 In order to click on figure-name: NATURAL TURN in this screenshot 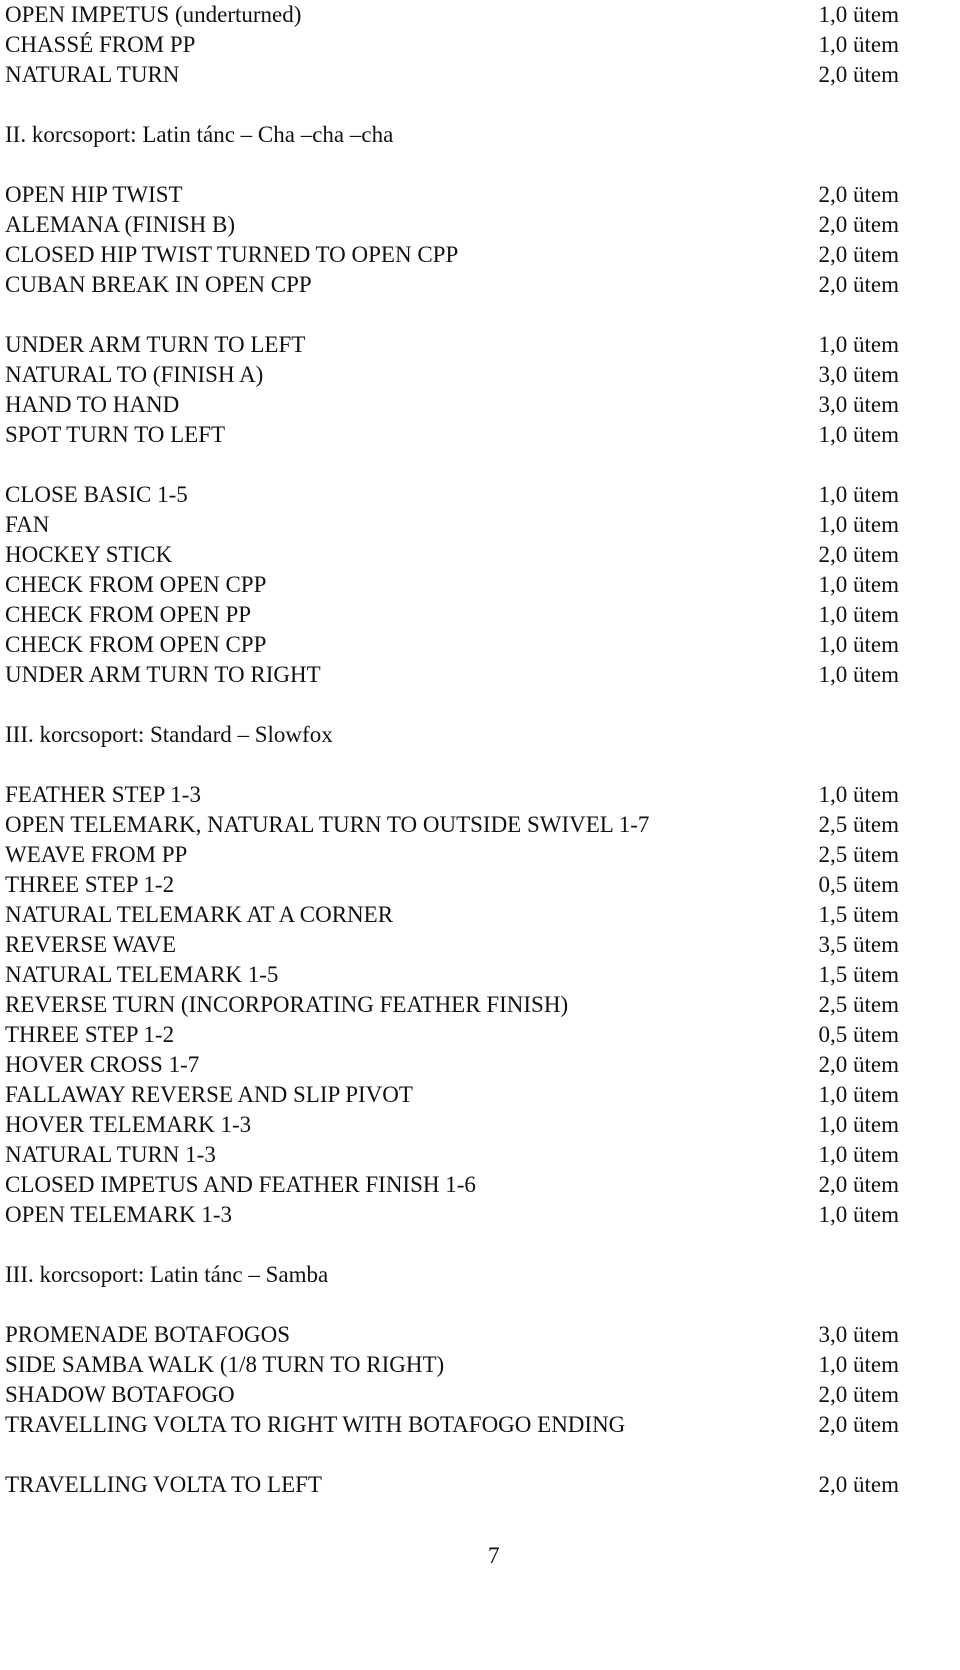, I will do `click(92, 74)`.